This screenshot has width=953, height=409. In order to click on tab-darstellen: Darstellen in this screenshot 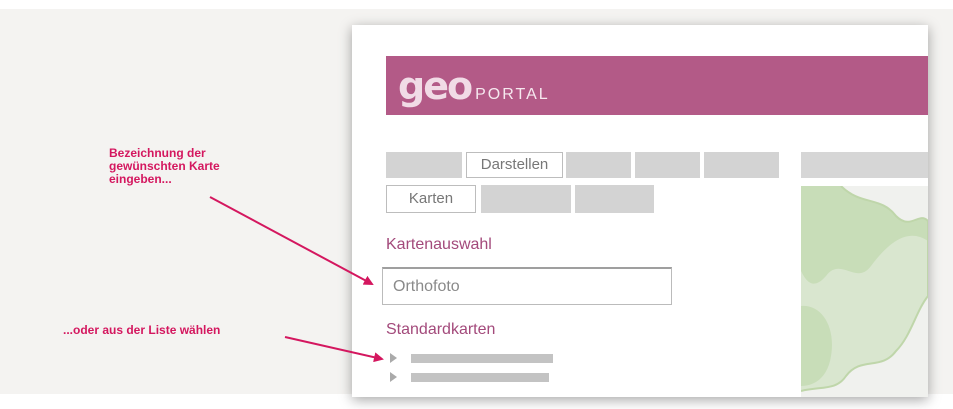, I will do `click(514, 165)`.